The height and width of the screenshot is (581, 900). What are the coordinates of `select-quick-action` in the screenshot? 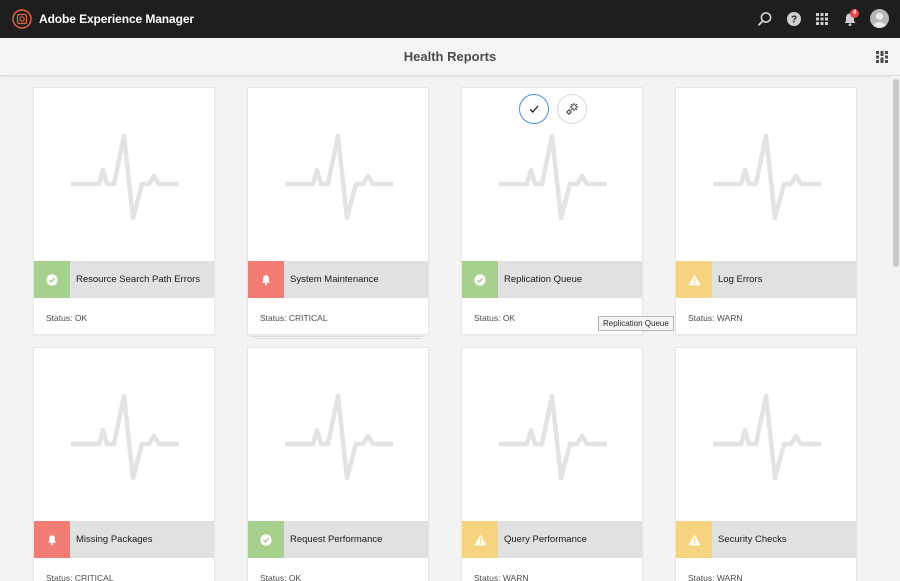 It's located at (534, 109).